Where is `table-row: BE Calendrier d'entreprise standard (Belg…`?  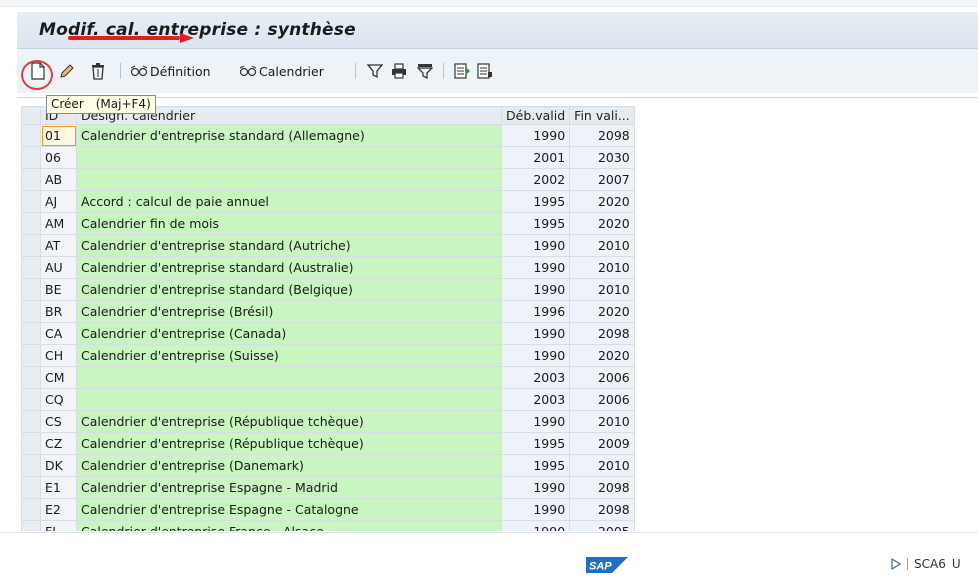
table-row: BE Calendrier d'entreprise standard (Belg… is located at coordinates (328, 289).